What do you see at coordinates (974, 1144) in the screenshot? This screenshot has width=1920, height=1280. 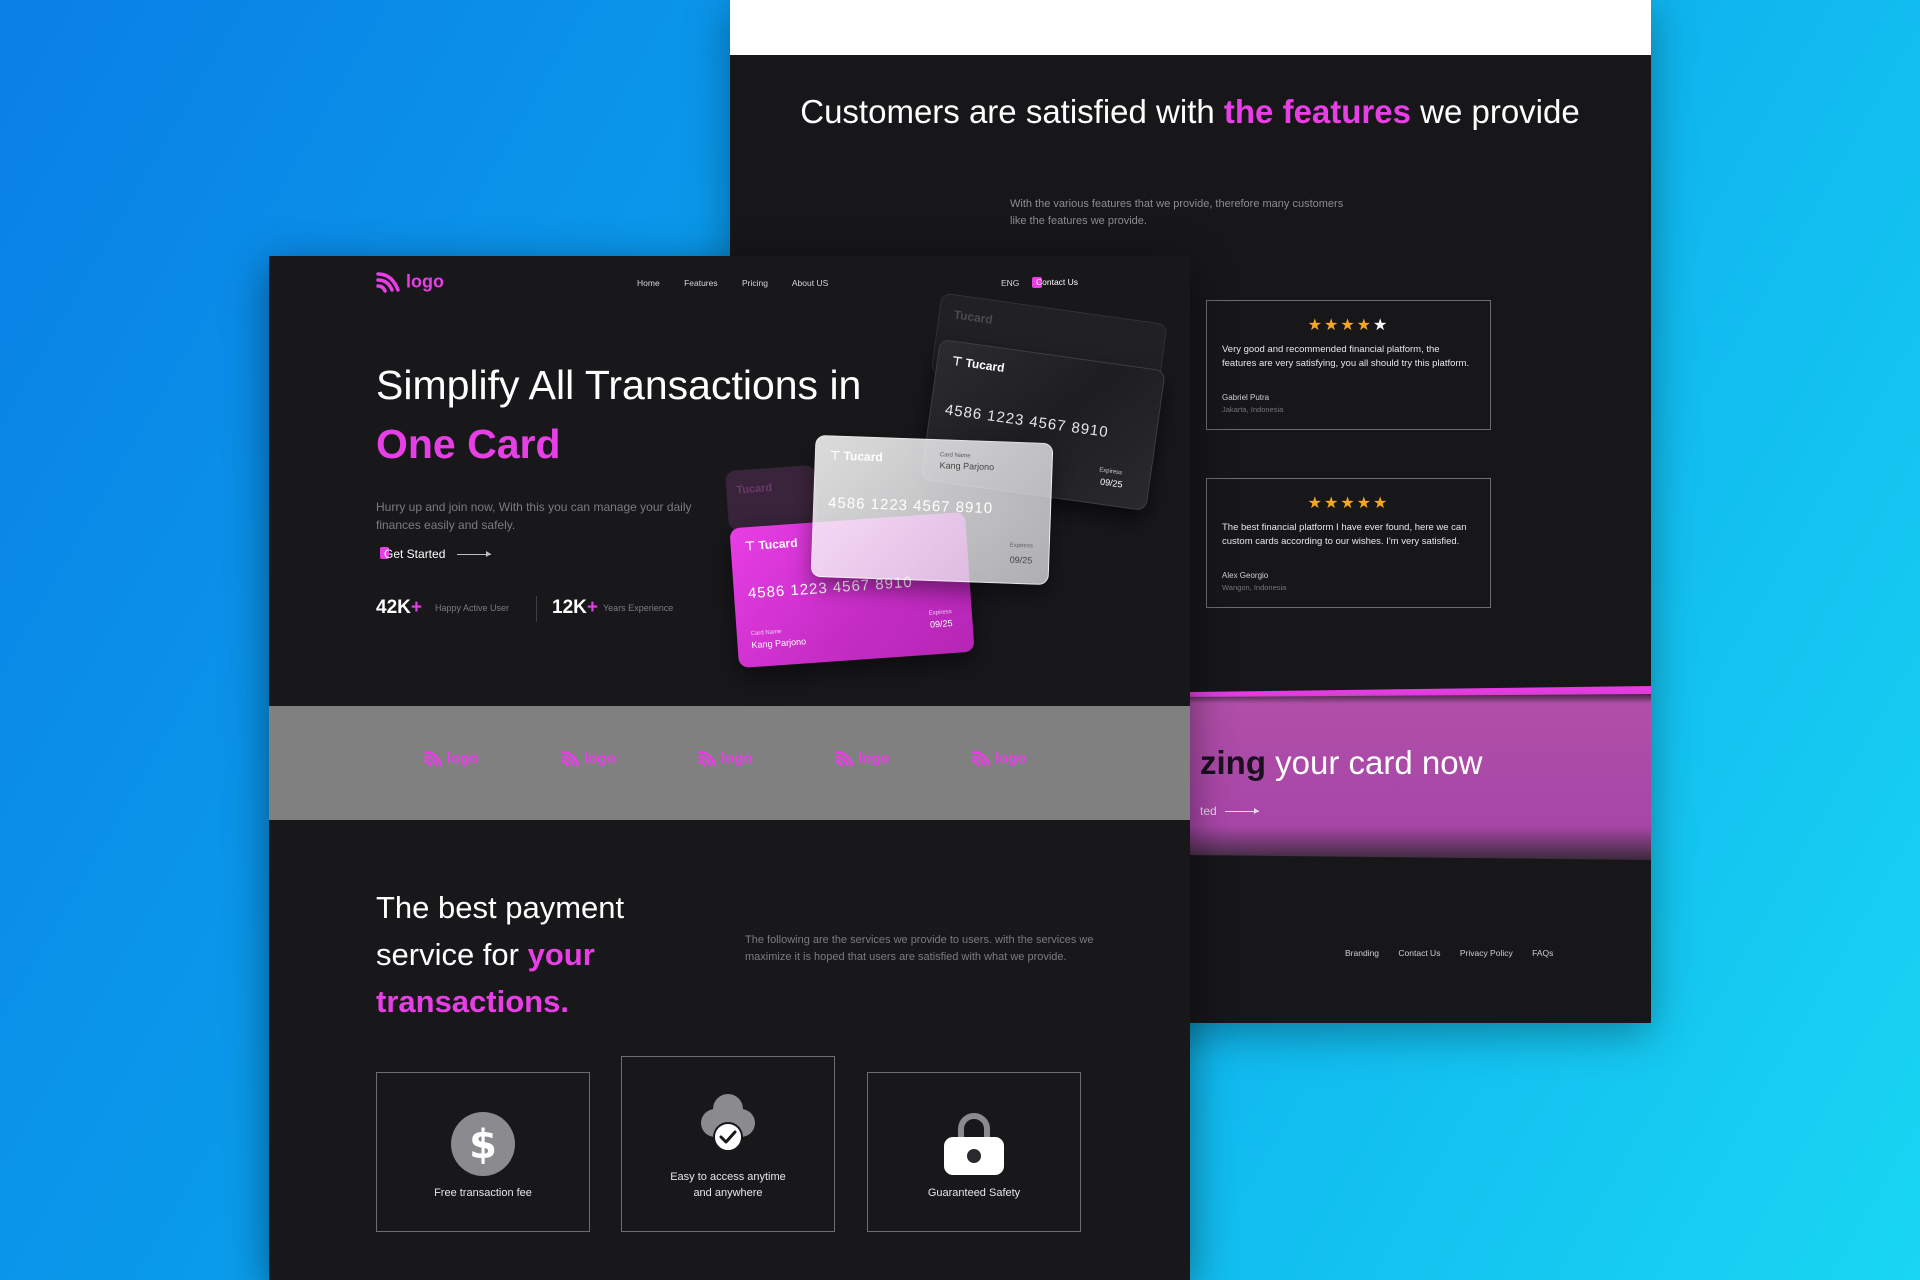 I see `lock-icon` at bounding box center [974, 1144].